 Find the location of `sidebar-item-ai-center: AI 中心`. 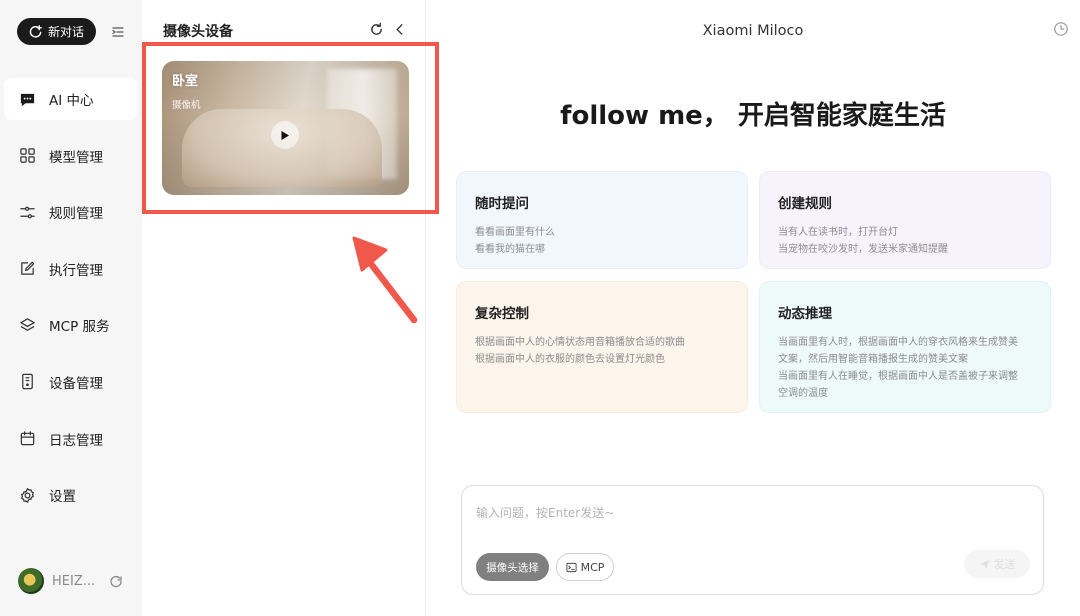

sidebar-item-ai-center: AI 中心 is located at coordinates (71, 99).